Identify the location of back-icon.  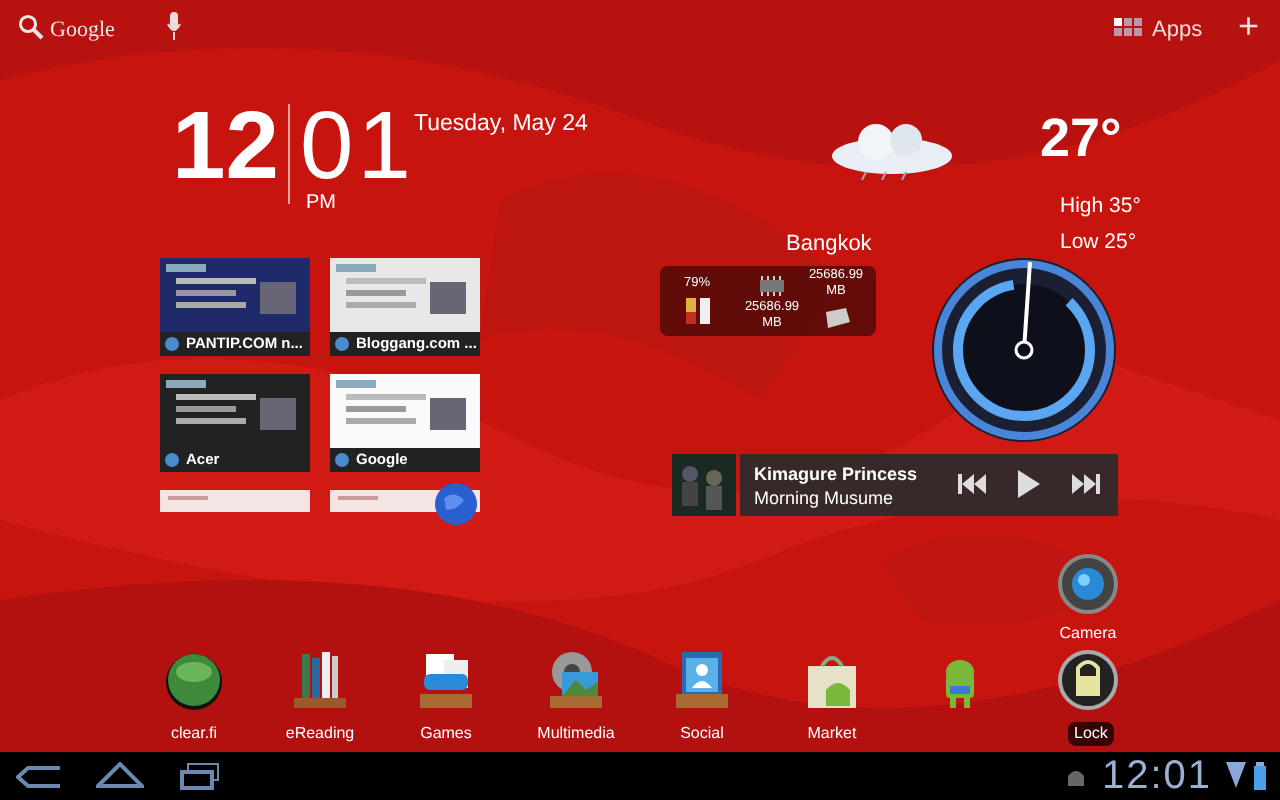
(38, 777).